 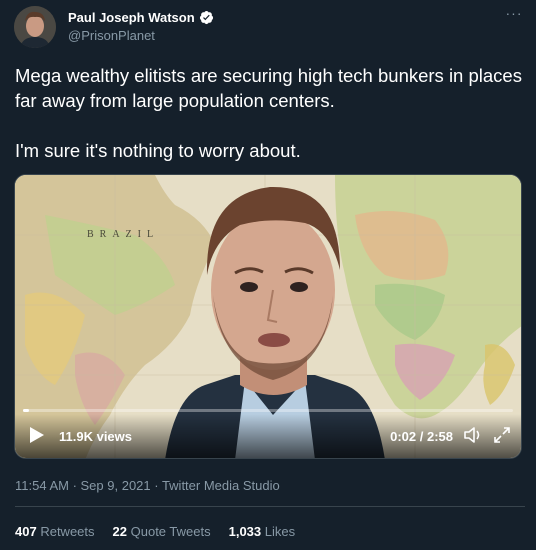 What do you see at coordinates (158, 150) in the screenshot?
I see `tweet-paragraph-2: I'm sure it's nothing to worry about.` at bounding box center [158, 150].